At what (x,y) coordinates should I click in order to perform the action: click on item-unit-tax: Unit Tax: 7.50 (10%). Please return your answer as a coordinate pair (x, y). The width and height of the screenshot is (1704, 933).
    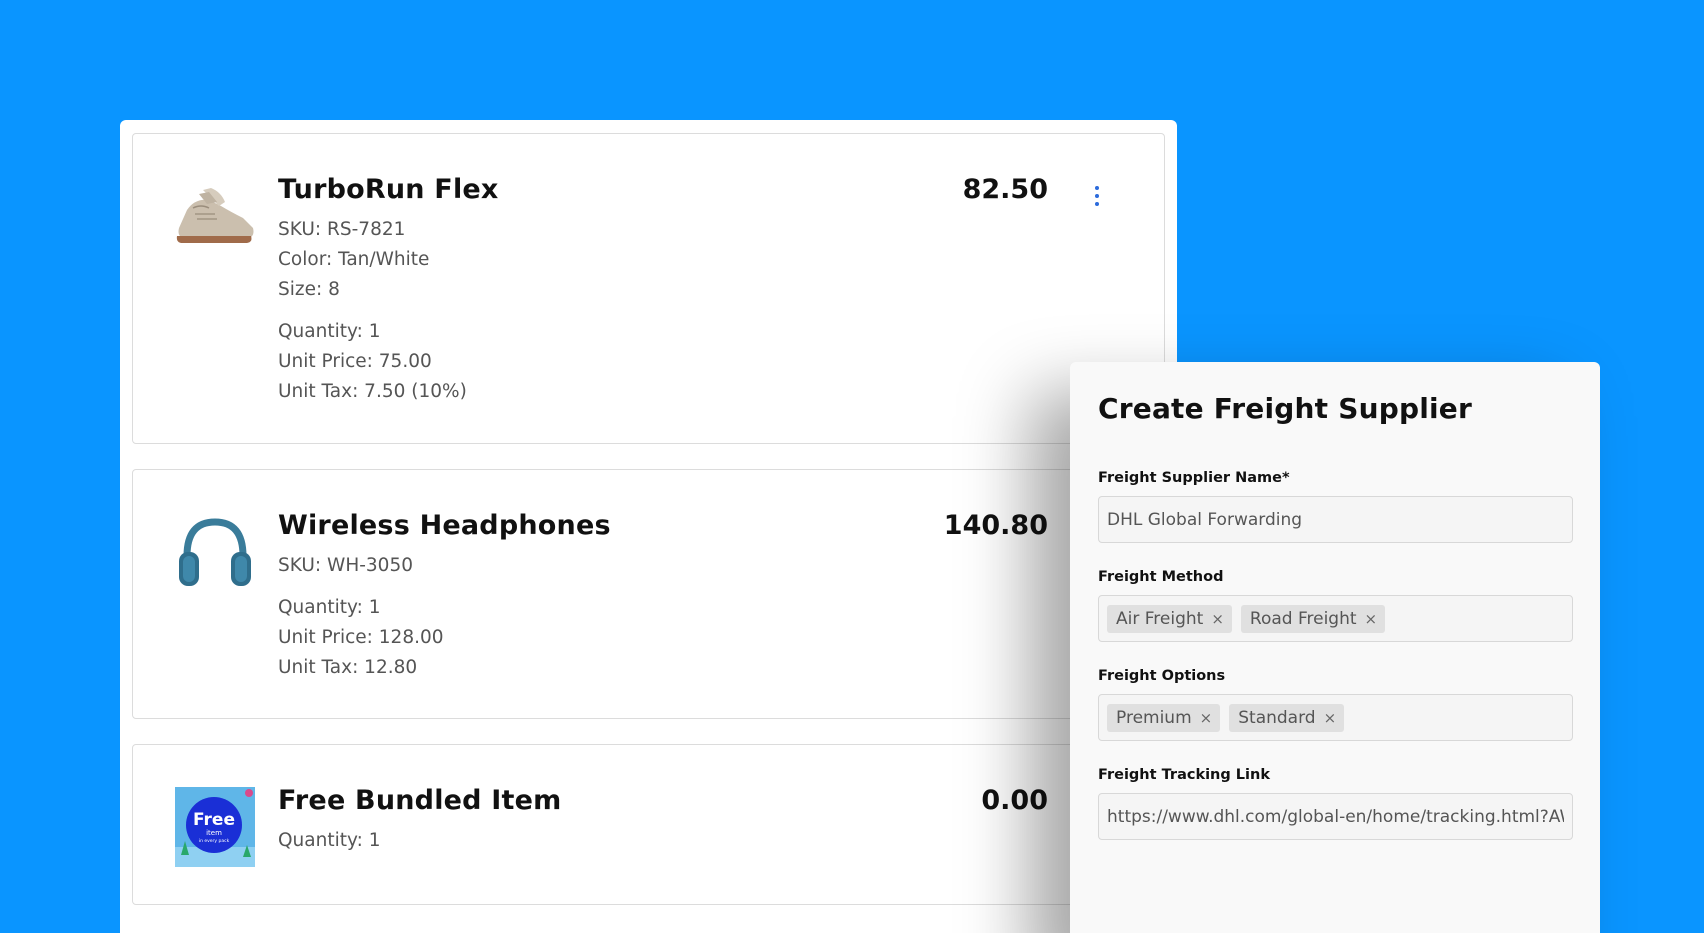
    Looking at the image, I should click on (372, 391).